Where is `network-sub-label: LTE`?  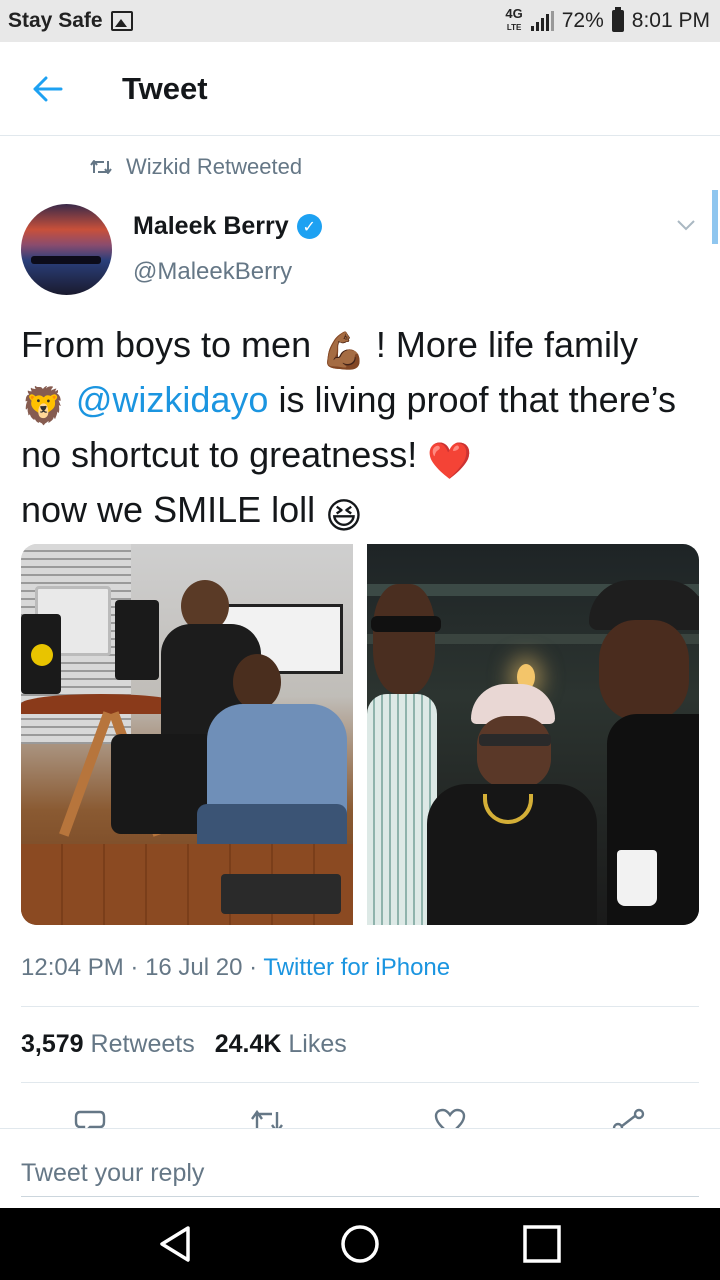
network-sub-label: LTE is located at coordinates (514, 27).